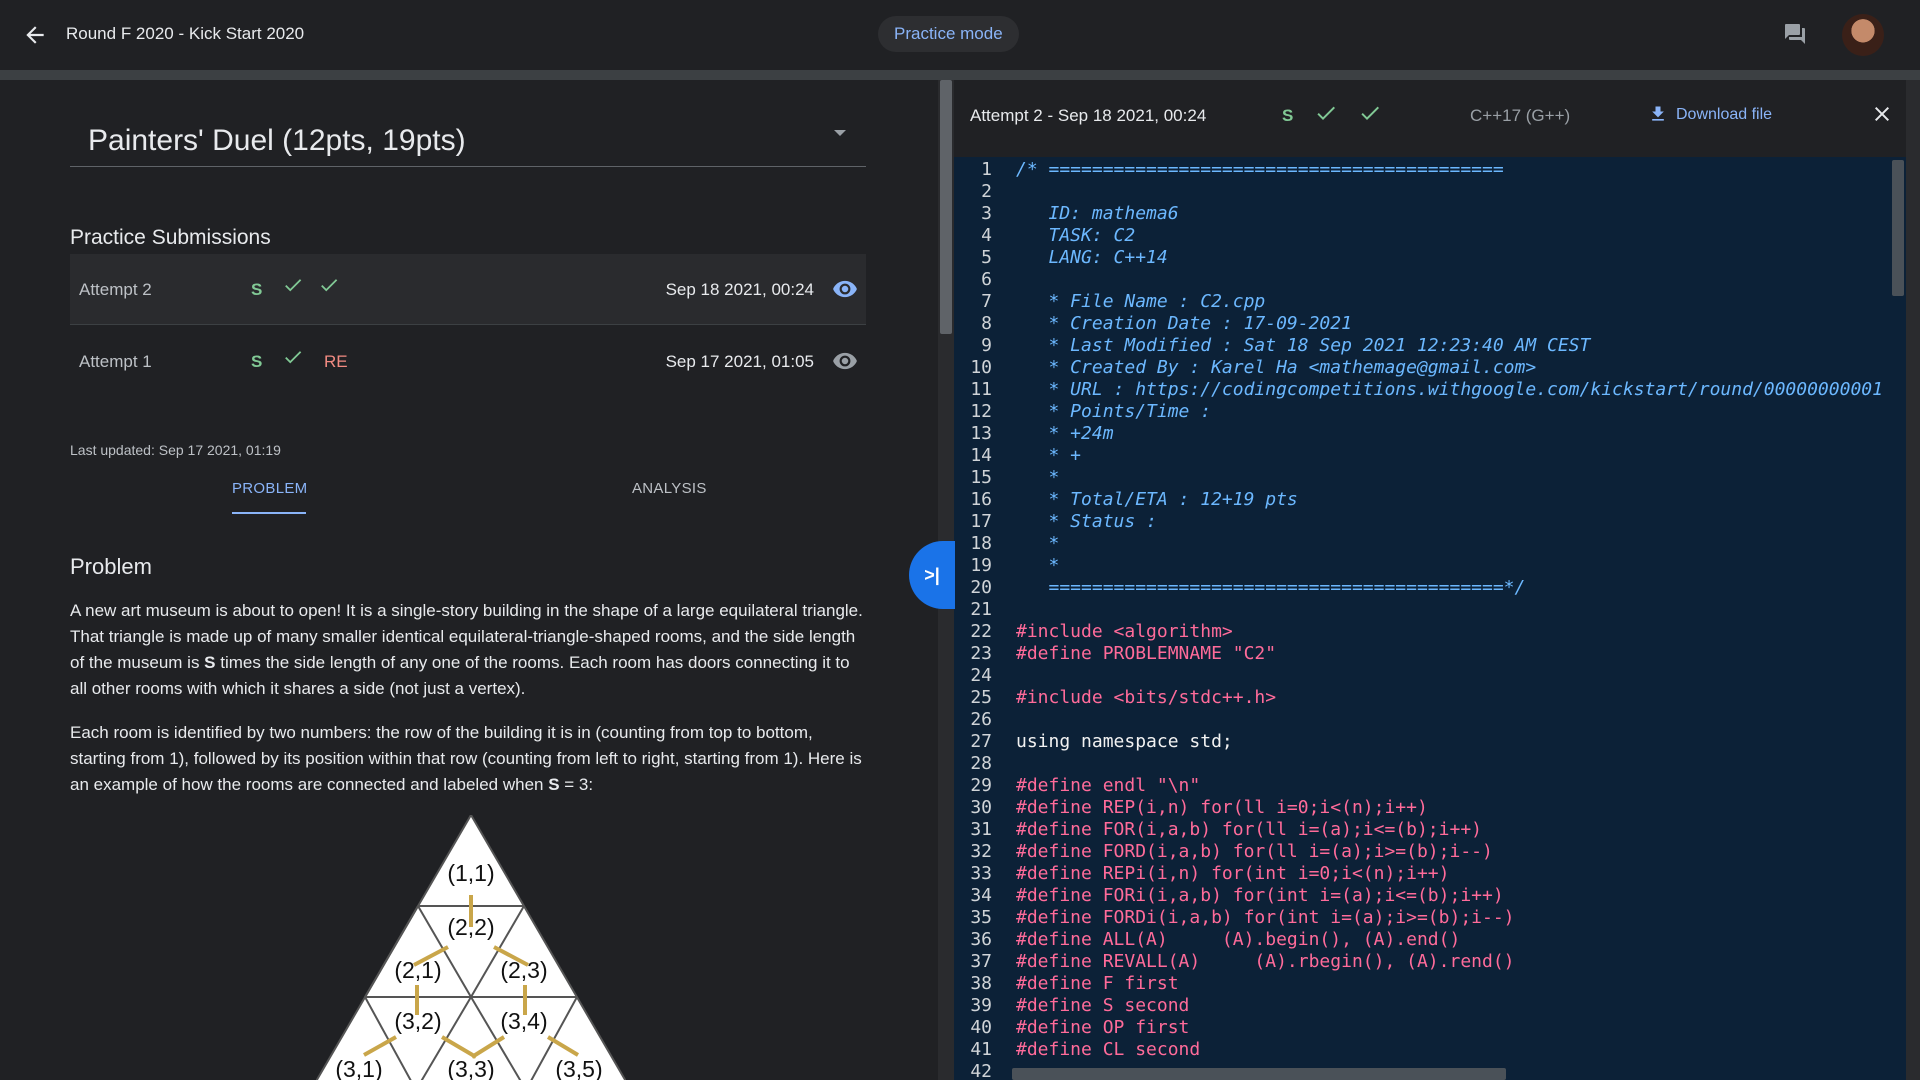  What do you see at coordinates (948, 34) in the screenshot?
I see `practice-mode-chip: Practice mode` at bounding box center [948, 34].